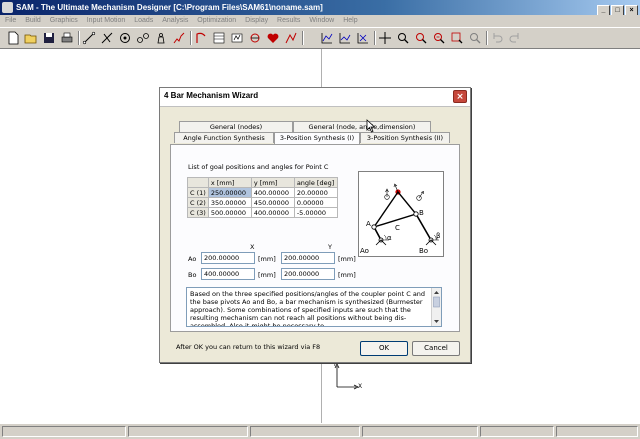  I want to click on table-cell: 0.00000, so click(315, 202).